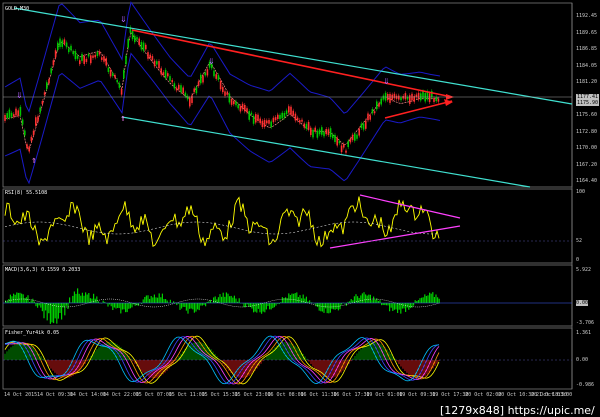  What do you see at coordinates (384, 395) in the screenshot?
I see `time-axis-label: 19 Oct 01:00` at bounding box center [384, 395].